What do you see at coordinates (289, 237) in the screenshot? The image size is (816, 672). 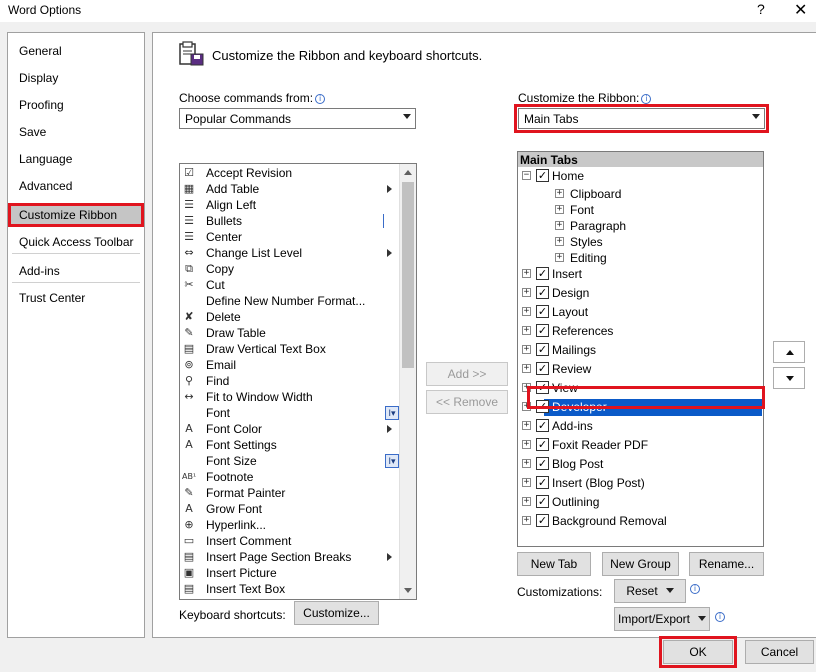 I see `command-item: ☰ Center` at bounding box center [289, 237].